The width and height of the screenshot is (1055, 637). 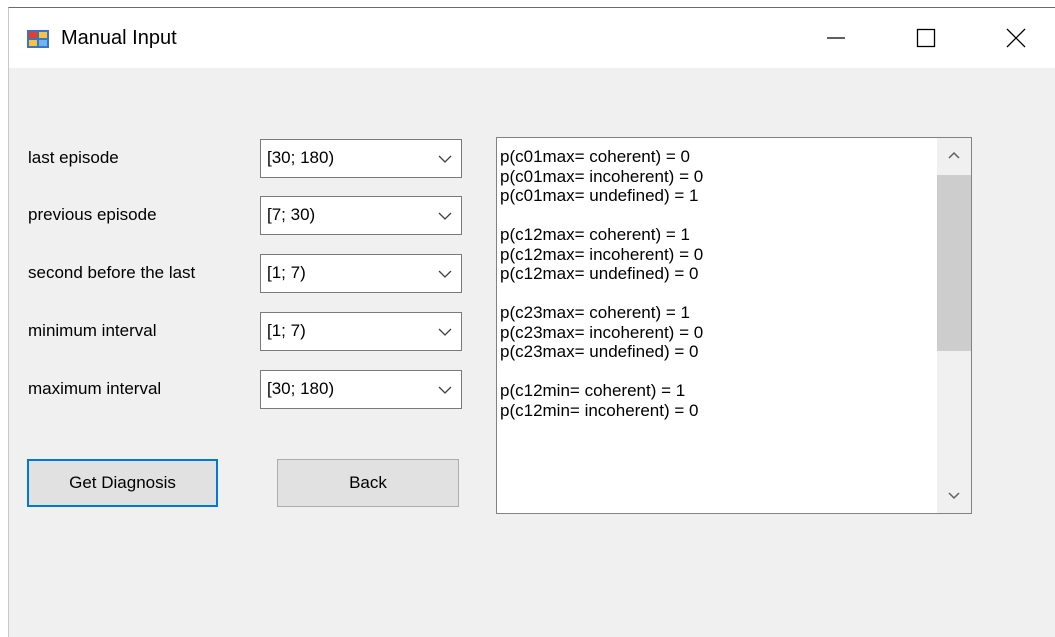 I want to click on results-line: p(c01max= coherent) = 0, so click(x=595, y=156).